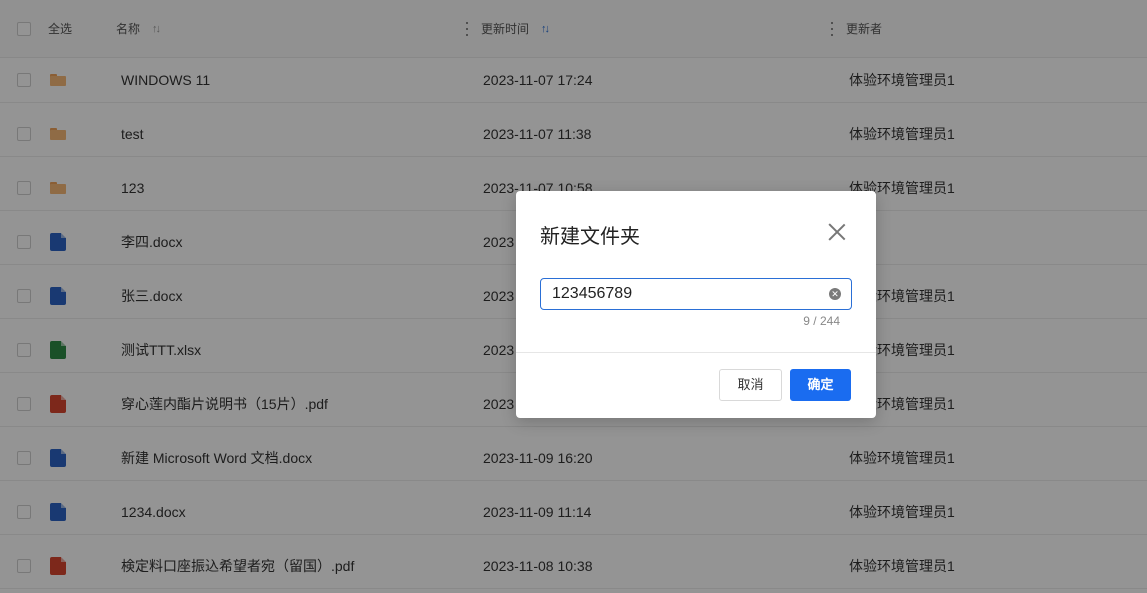 This screenshot has height=593, width=1147. What do you see at coordinates (682, 294) in the screenshot?
I see `folder-name-input` at bounding box center [682, 294].